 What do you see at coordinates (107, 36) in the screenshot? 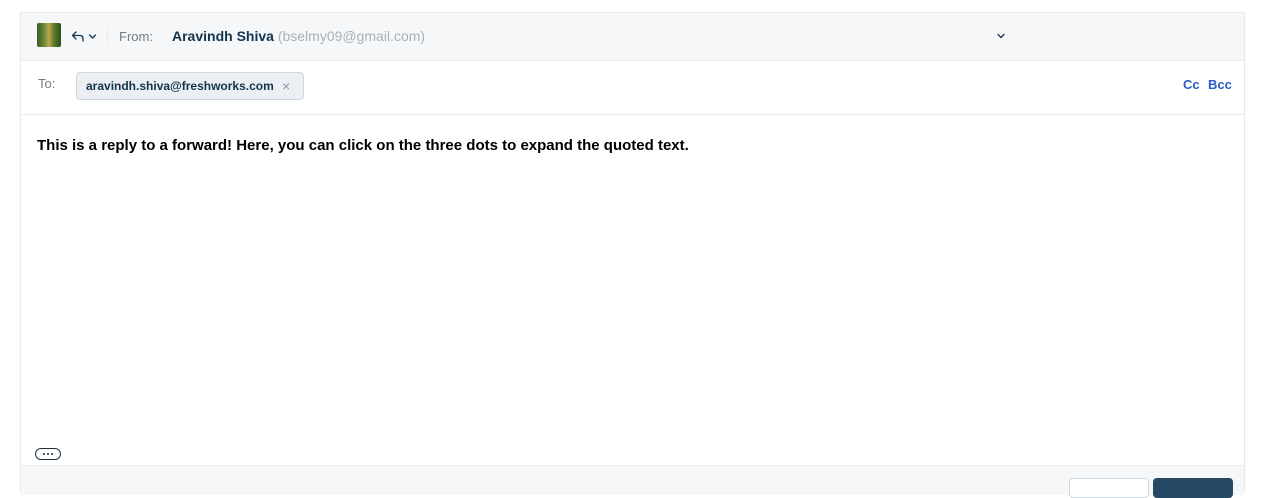
I see `divider` at bounding box center [107, 36].